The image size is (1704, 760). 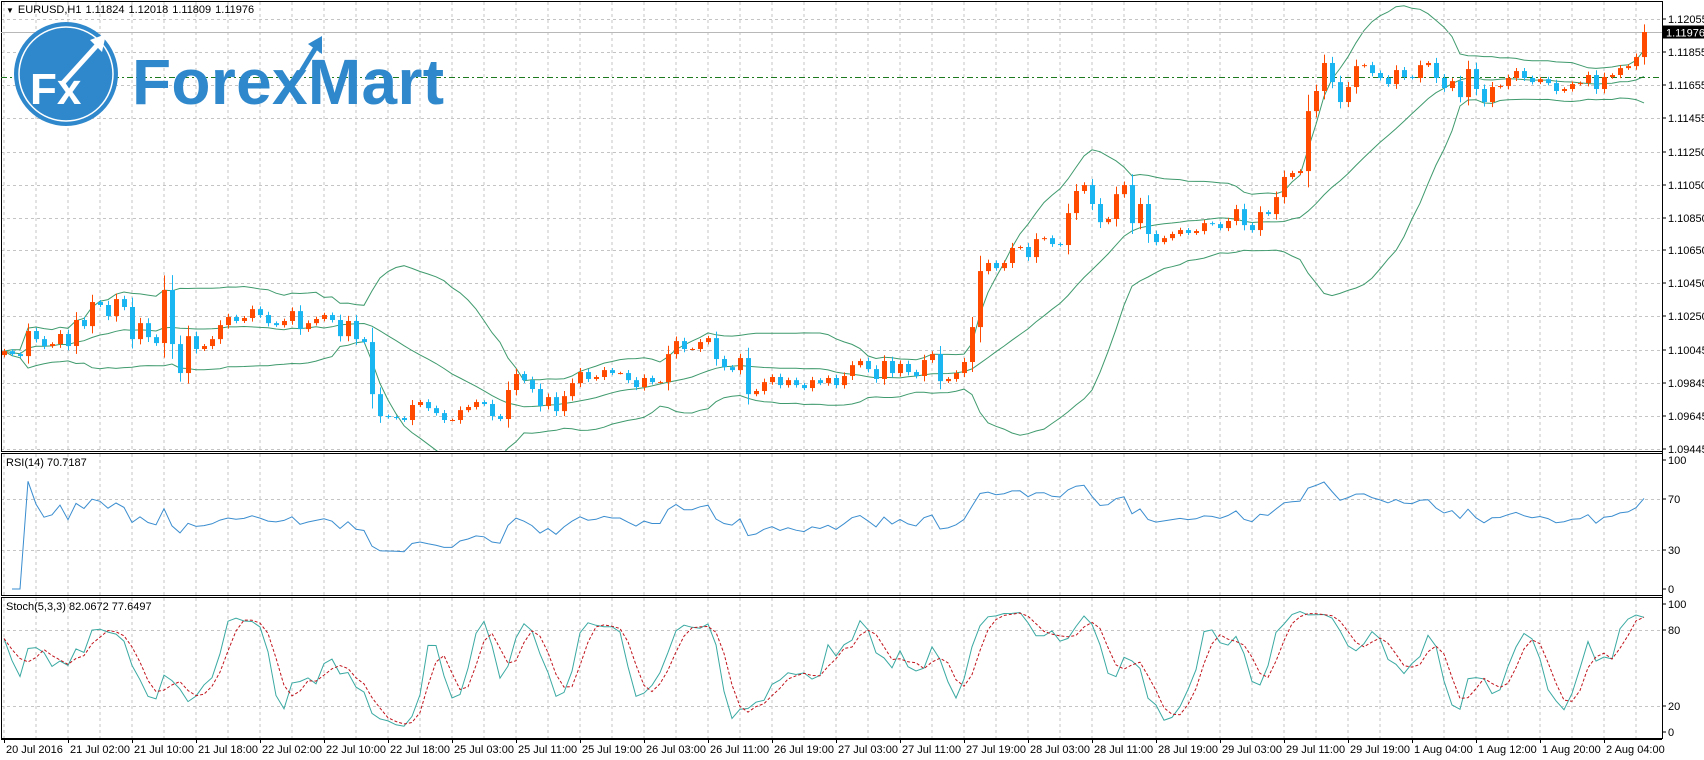 I want to click on stochastic-panel, so click(x=824, y=668).